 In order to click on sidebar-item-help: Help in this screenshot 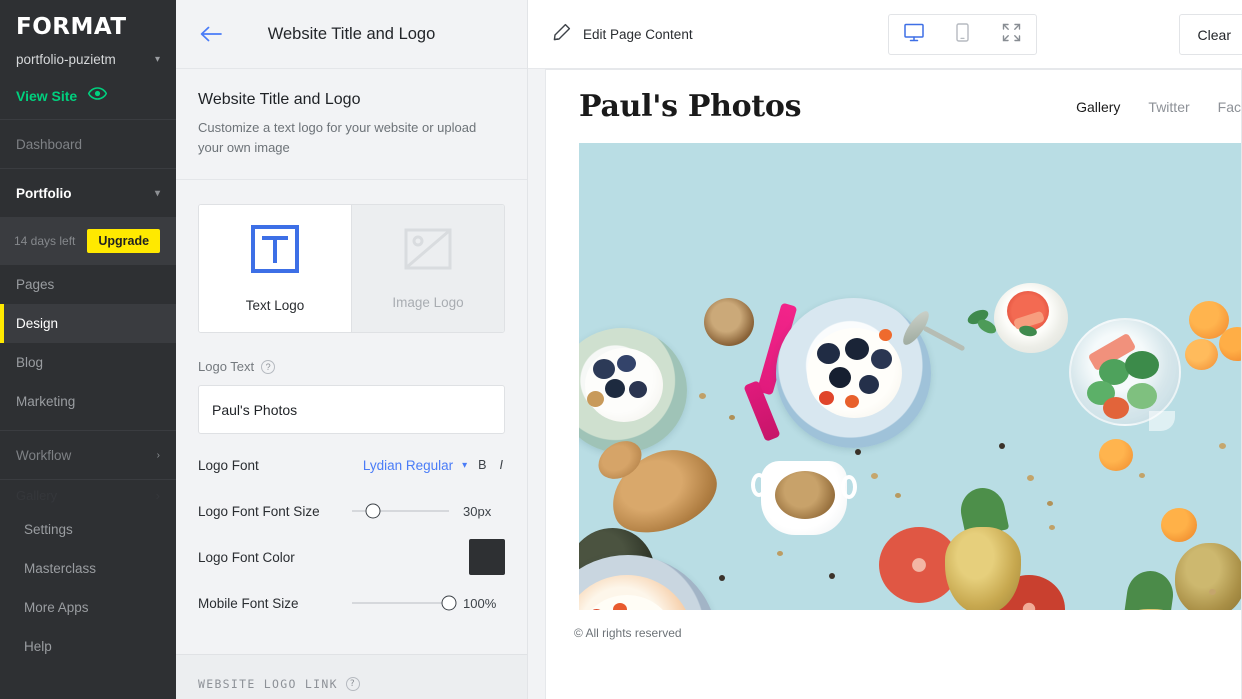, I will do `click(88, 646)`.